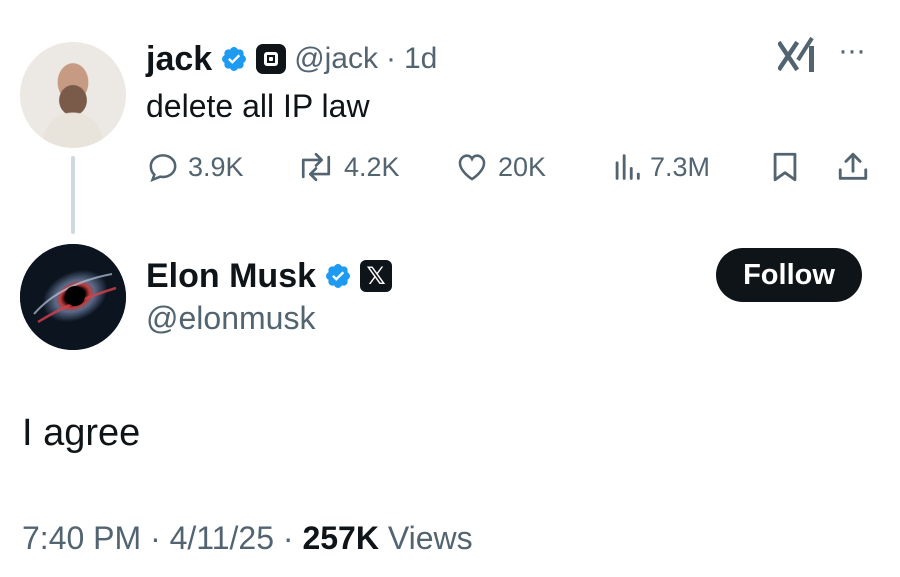  Describe the element at coordinates (230, 318) in the screenshot. I see `handle-elon: @elonmusk` at that location.